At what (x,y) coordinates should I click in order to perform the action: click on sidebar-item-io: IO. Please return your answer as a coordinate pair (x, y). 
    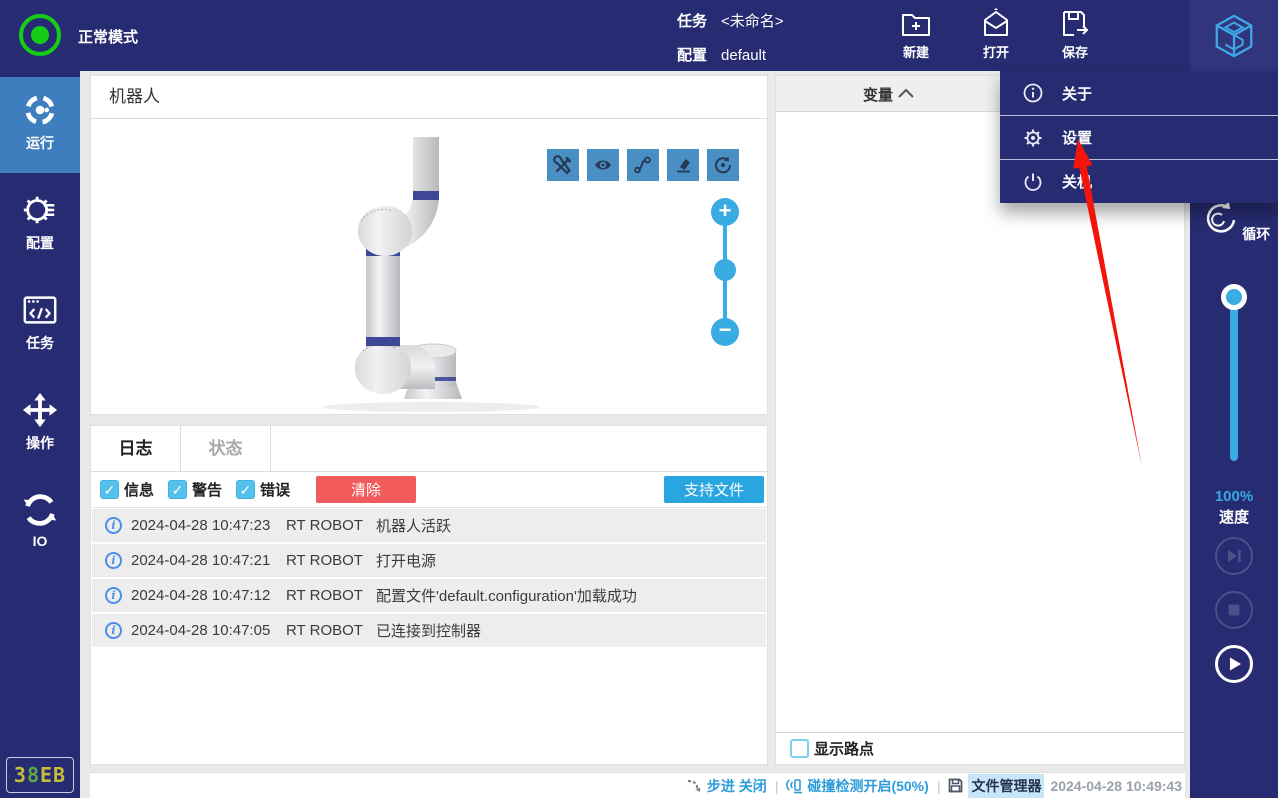
    Looking at the image, I should click on (40, 525).